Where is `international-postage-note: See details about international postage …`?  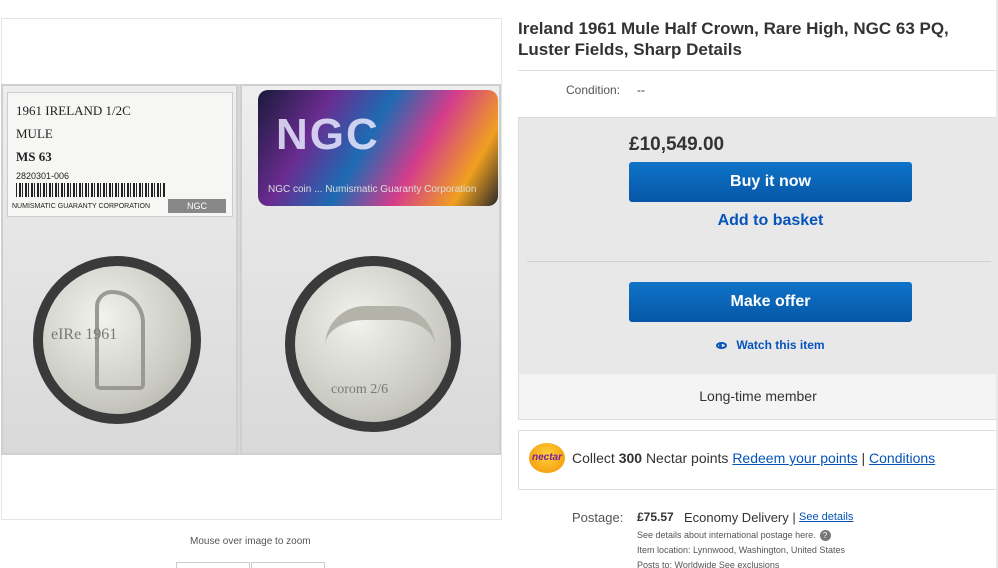
international-postage-note: See details about international postage … is located at coordinates (734, 536).